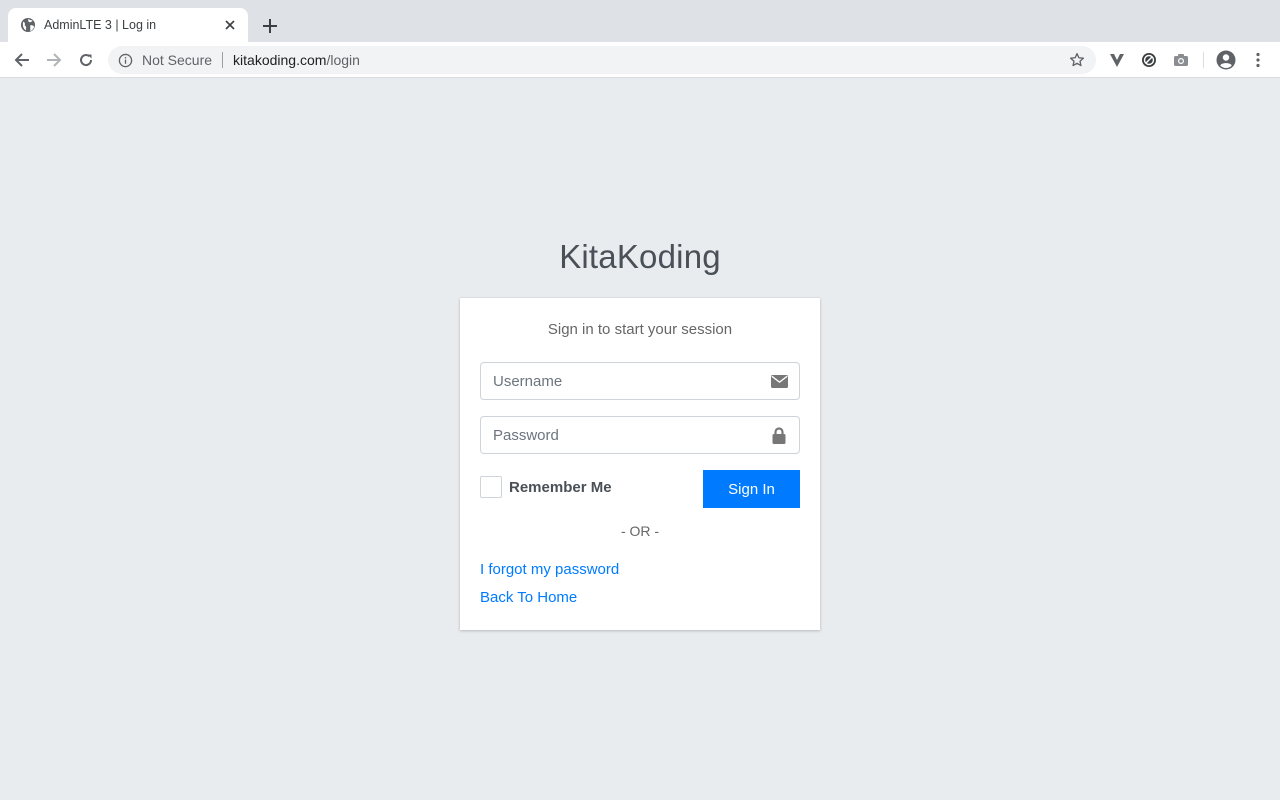  I want to click on url-host: kitakoding.com, so click(280, 60).